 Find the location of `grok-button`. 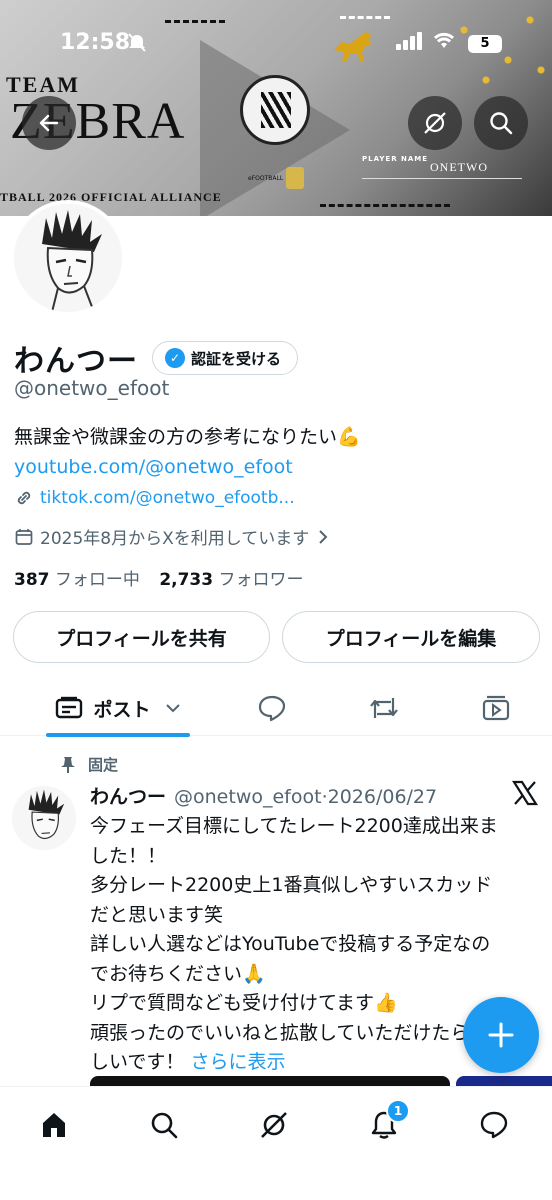

grok-button is located at coordinates (435, 123).